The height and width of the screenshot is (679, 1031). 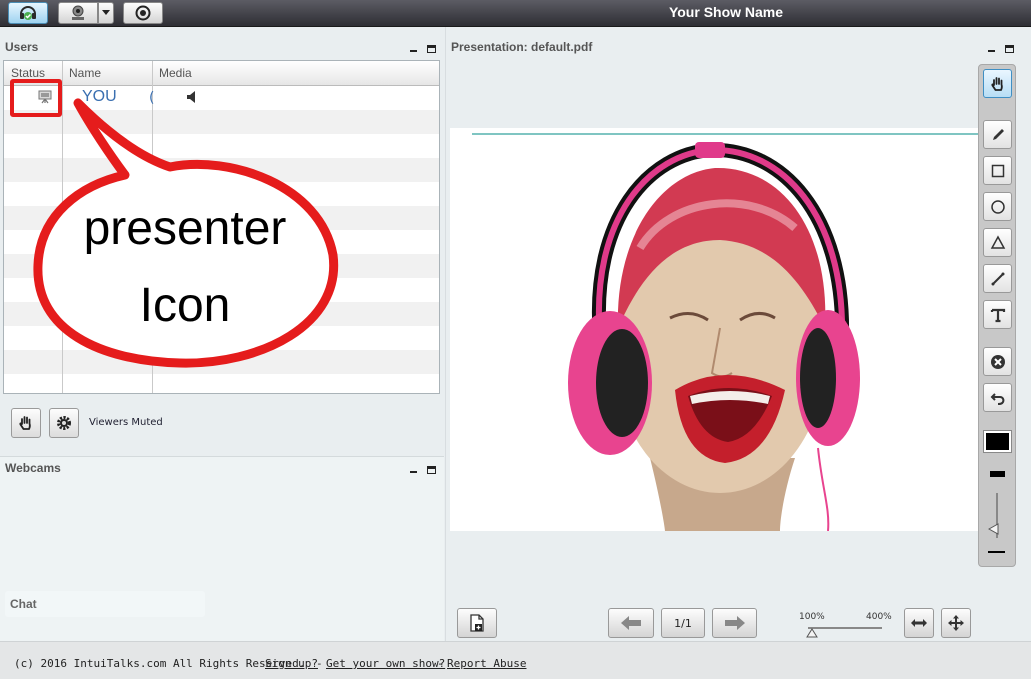 I want to click on line-tool, so click(x=997, y=278).